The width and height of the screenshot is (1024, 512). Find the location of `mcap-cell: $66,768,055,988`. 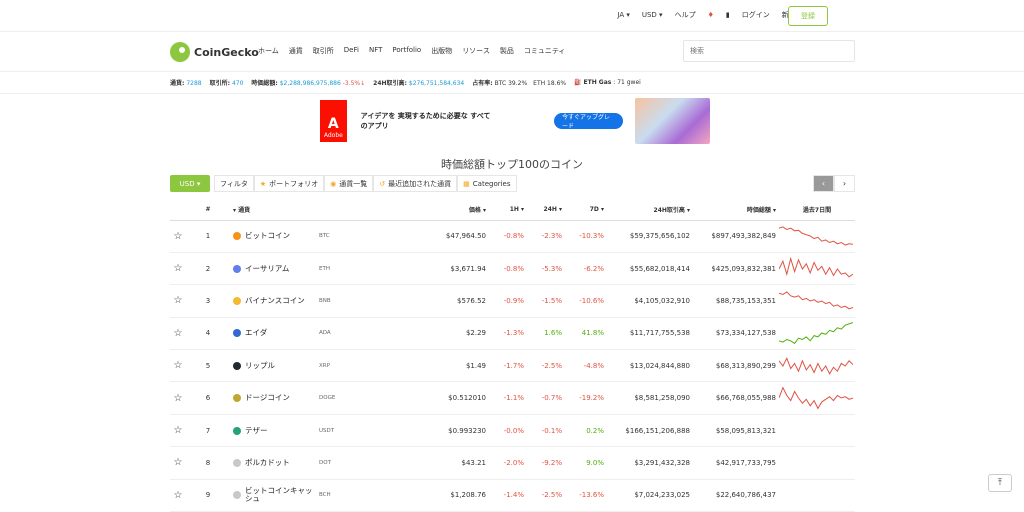

mcap-cell: $66,768,055,988 is located at coordinates (736, 398).